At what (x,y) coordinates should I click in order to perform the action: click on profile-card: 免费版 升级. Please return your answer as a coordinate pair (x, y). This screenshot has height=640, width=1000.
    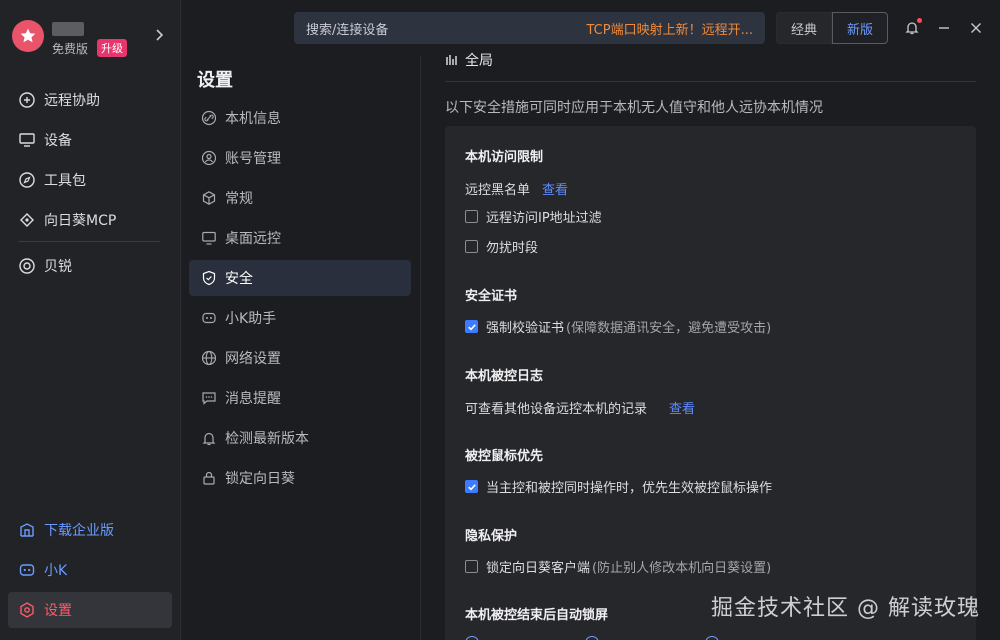
    Looking at the image, I should click on (92, 40).